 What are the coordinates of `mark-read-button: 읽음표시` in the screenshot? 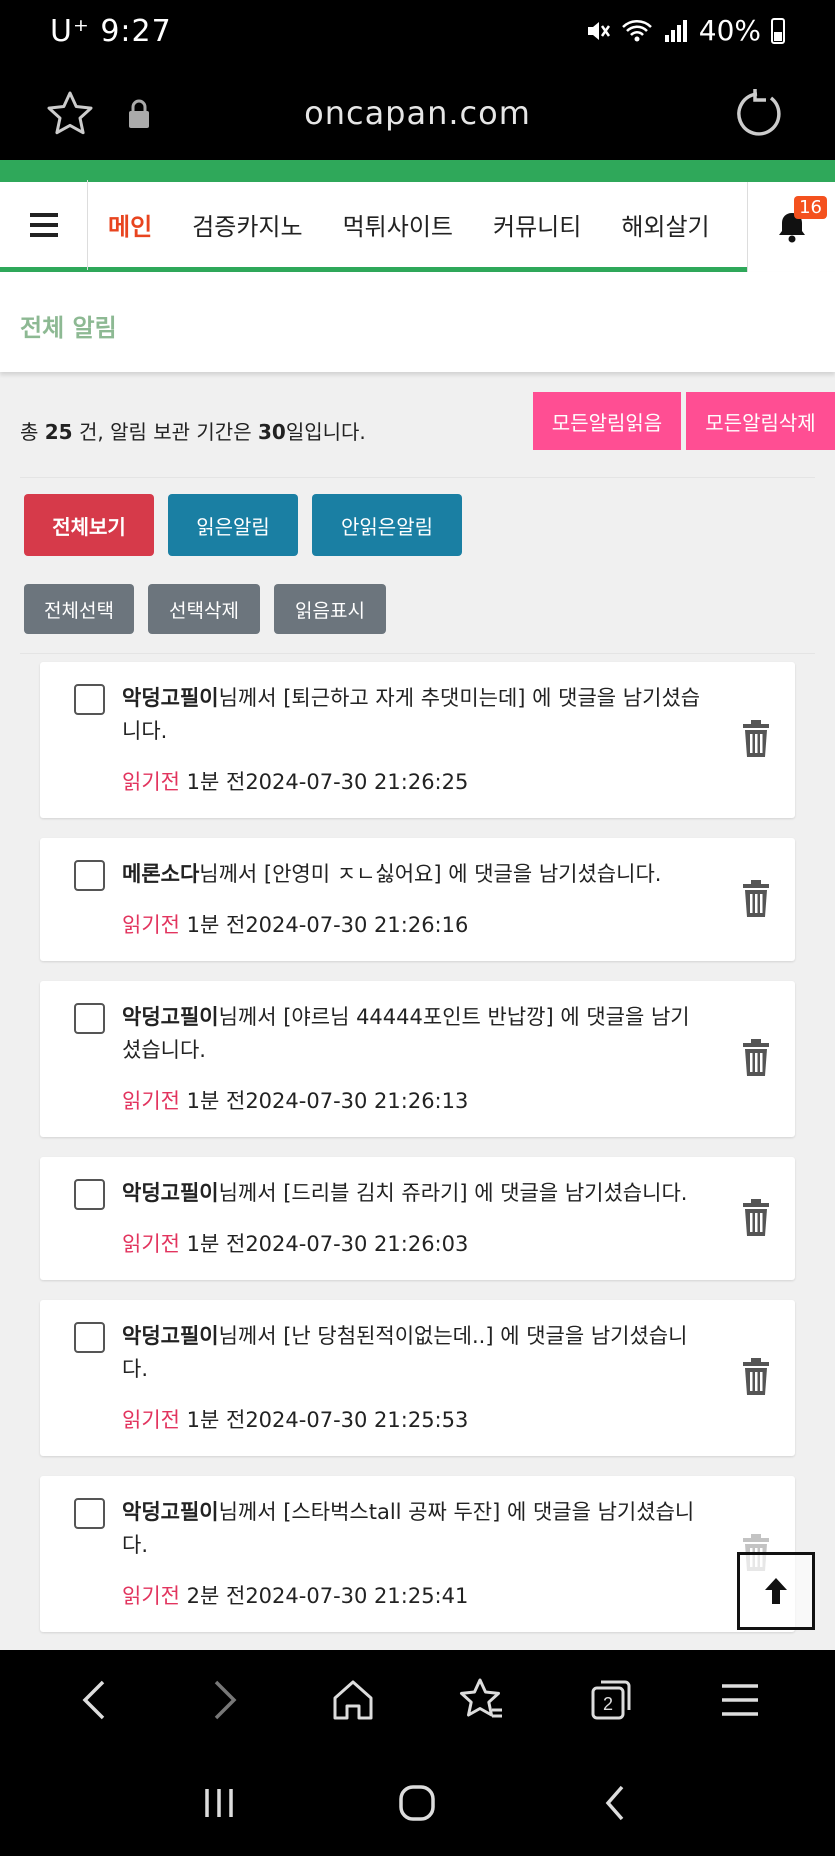 It's located at (330, 609).